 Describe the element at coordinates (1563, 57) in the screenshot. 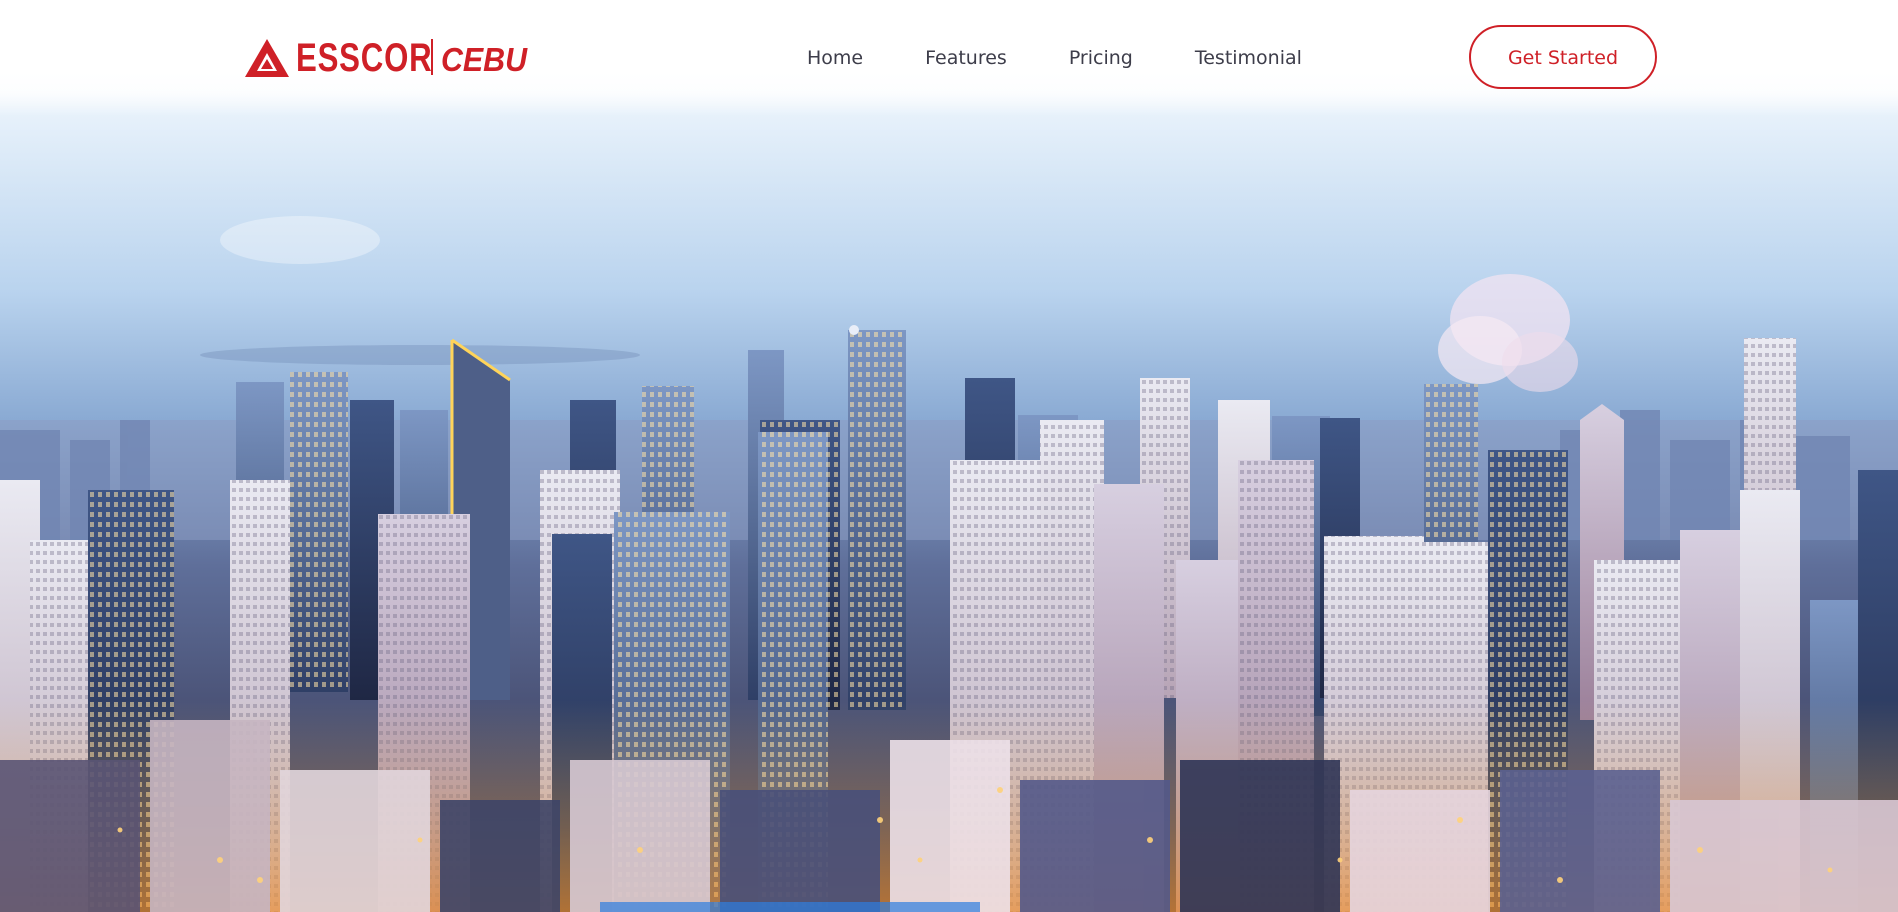

I see `get-started-button: Get Started` at that location.